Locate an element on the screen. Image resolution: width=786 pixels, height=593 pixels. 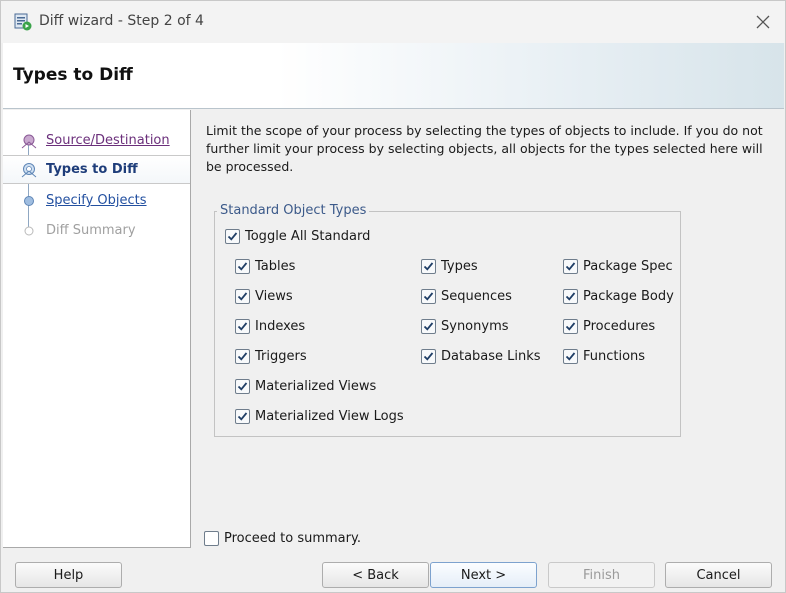
synonyms-checkbox: Synonyms is located at coordinates (465, 326).